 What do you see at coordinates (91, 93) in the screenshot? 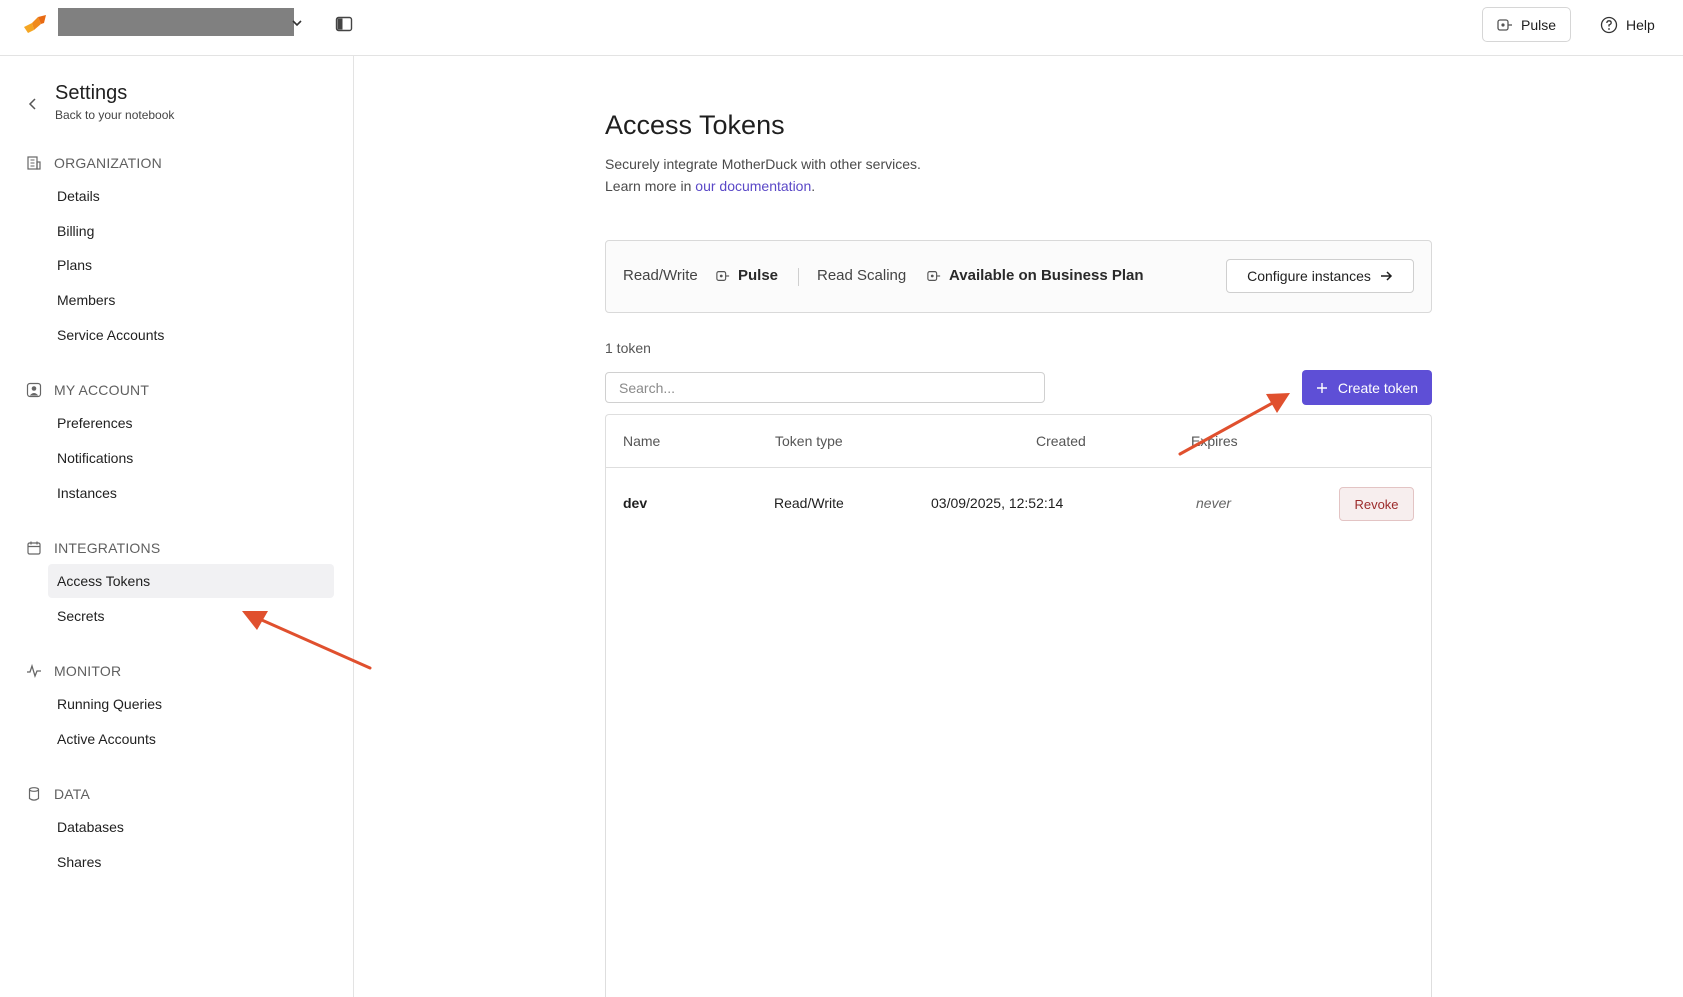
I see `settings-title: Settings` at bounding box center [91, 93].